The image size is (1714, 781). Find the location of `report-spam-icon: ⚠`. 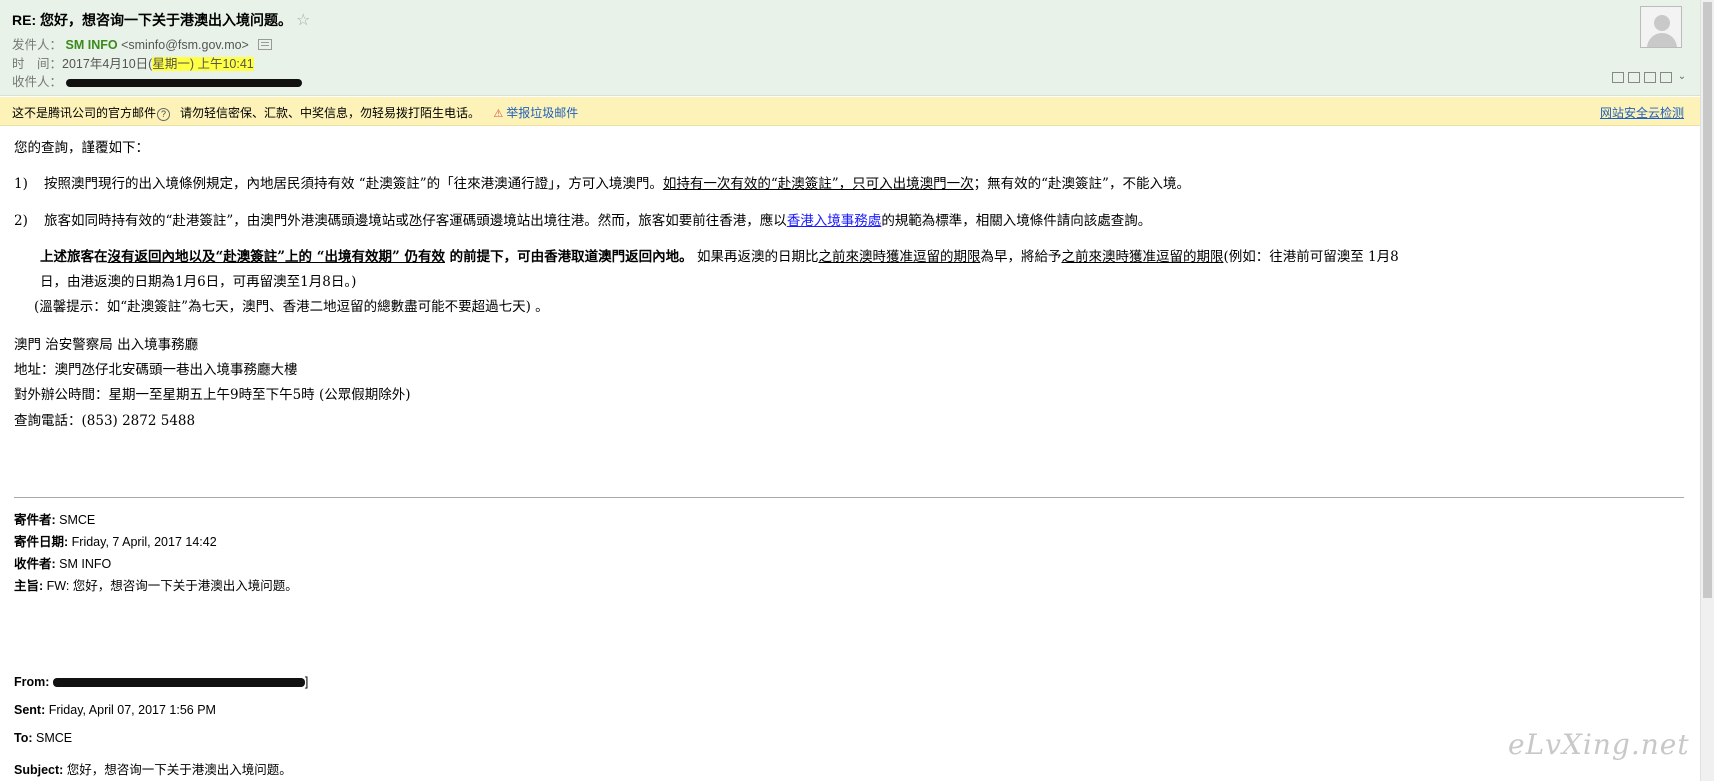

report-spam-icon: ⚠ is located at coordinates (498, 114).